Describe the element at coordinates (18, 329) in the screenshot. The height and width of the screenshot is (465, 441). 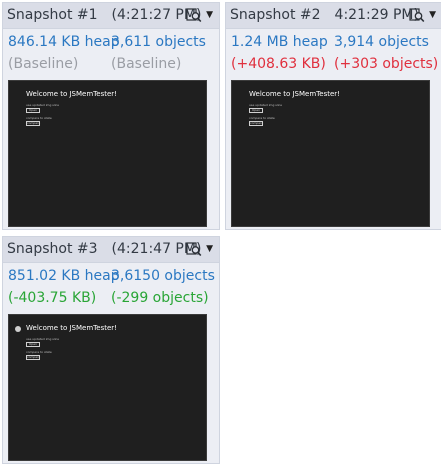
I see `back-arrow-icon` at that location.